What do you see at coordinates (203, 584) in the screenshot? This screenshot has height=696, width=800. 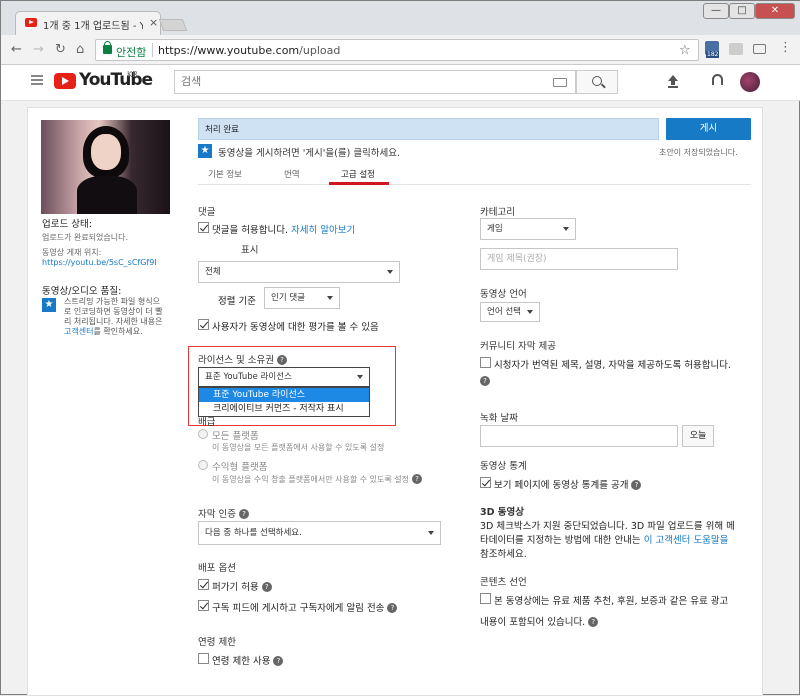 I see `embed-checkbox` at bounding box center [203, 584].